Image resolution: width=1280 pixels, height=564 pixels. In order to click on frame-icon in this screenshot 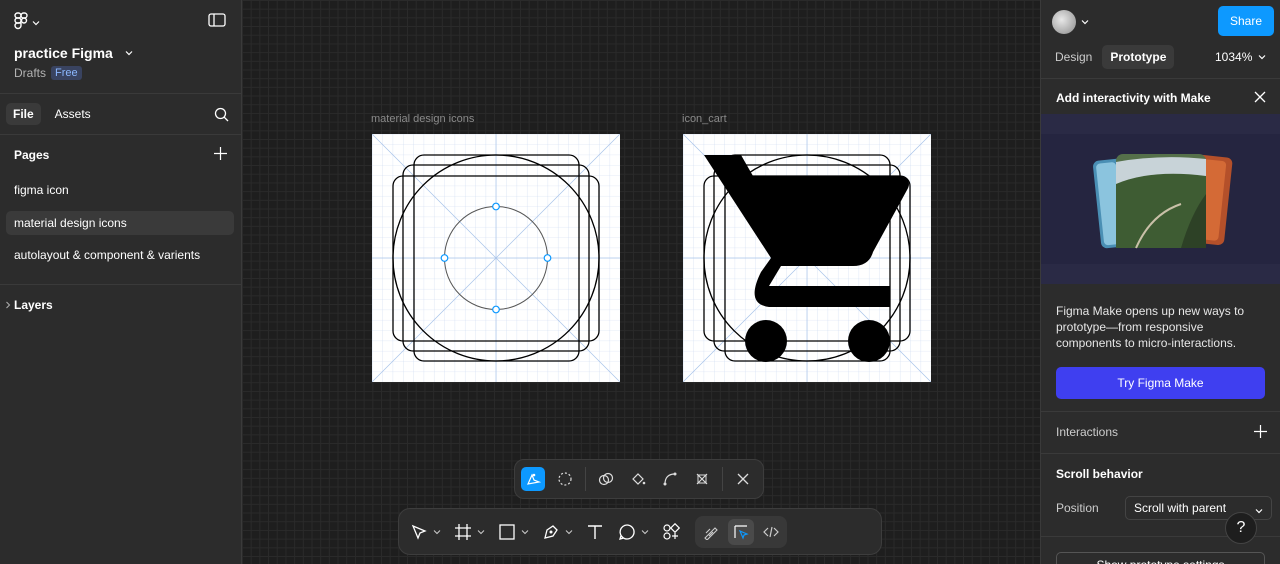, I will do `click(463, 532)`.